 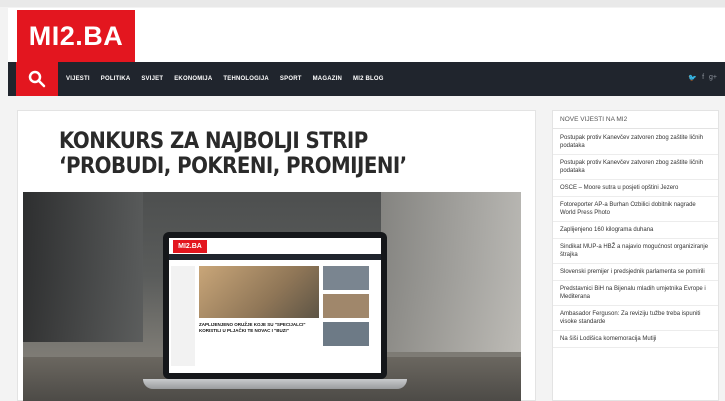 I want to click on googleplus-icon: g+, so click(x=713, y=78).